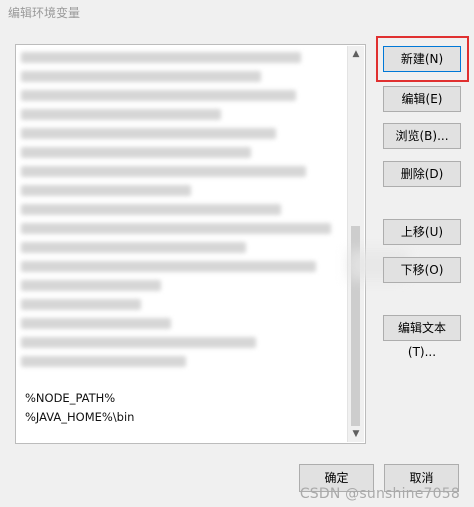 The image size is (474, 507). What do you see at coordinates (355, 244) in the screenshot?
I see `vertical-scrollbar: ▲ ▼` at bounding box center [355, 244].